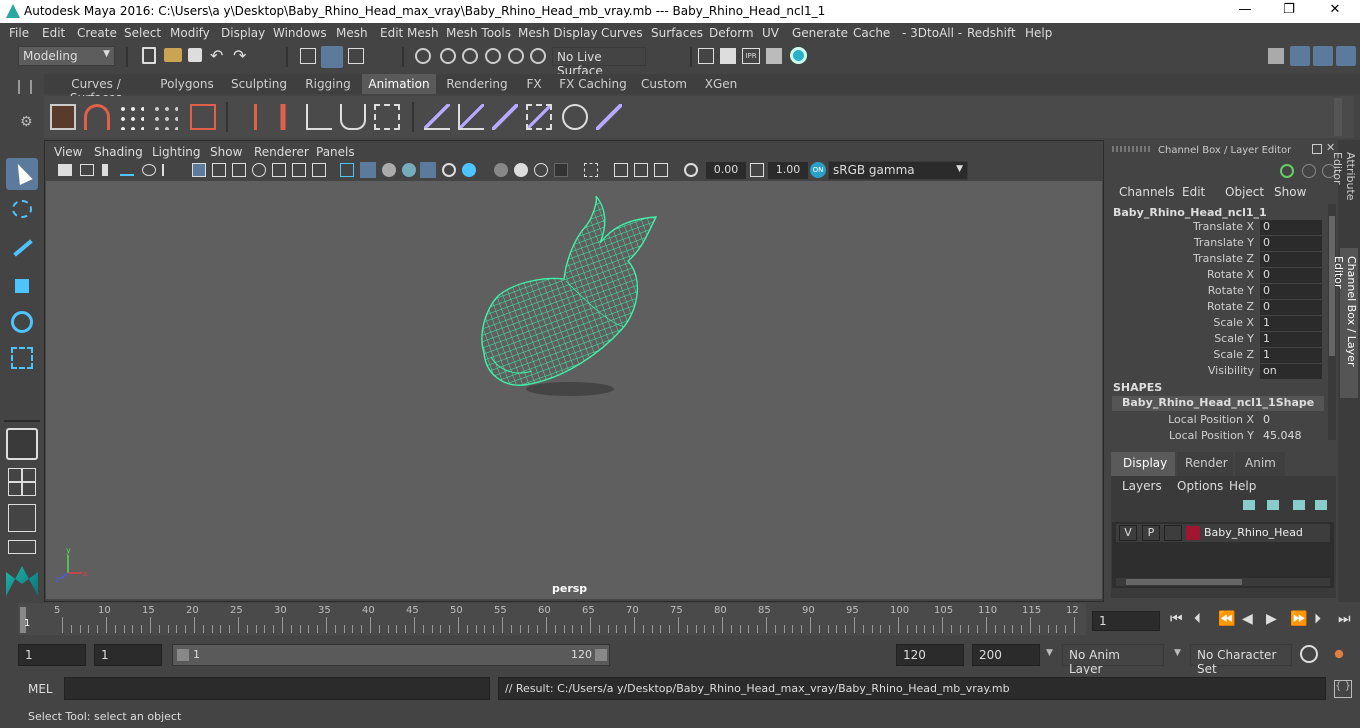 The width and height of the screenshot is (1360, 728). What do you see at coordinates (1291, 291) in the screenshot?
I see `attr-value-rotate-y: 0` at bounding box center [1291, 291].